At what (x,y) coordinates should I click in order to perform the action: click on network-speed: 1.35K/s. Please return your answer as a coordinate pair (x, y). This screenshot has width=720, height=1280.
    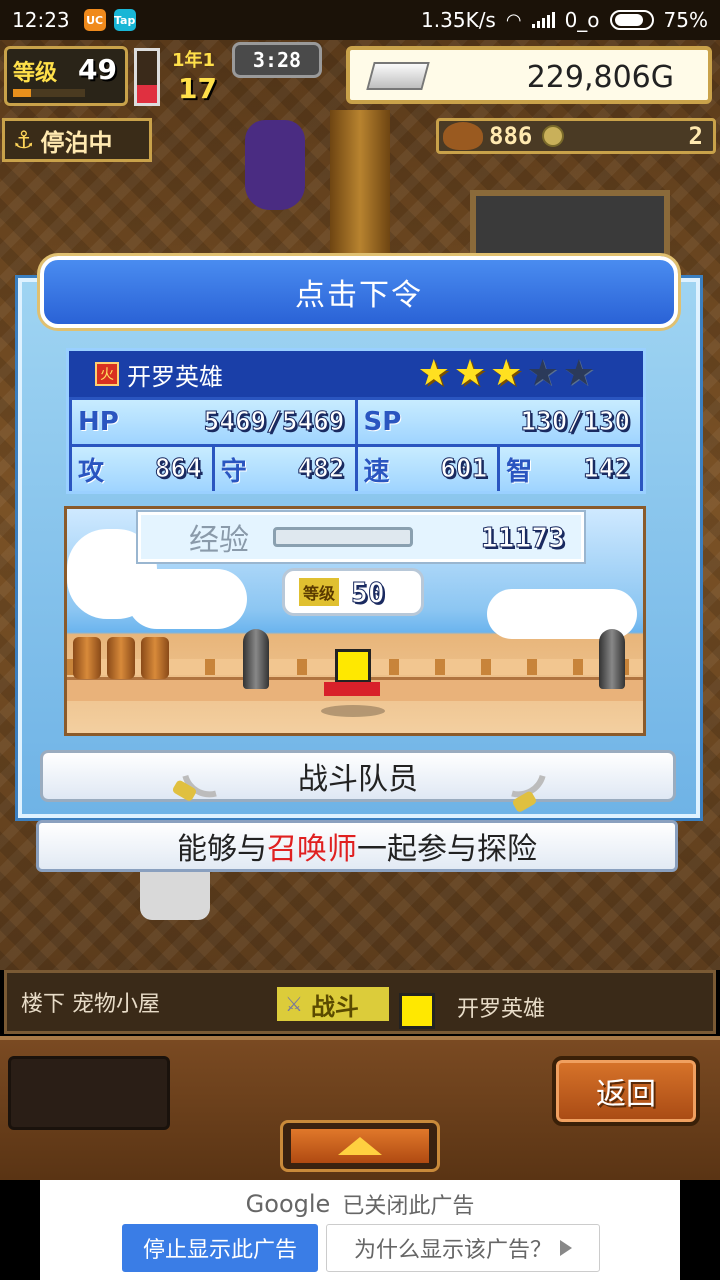
    Looking at the image, I should click on (458, 20).